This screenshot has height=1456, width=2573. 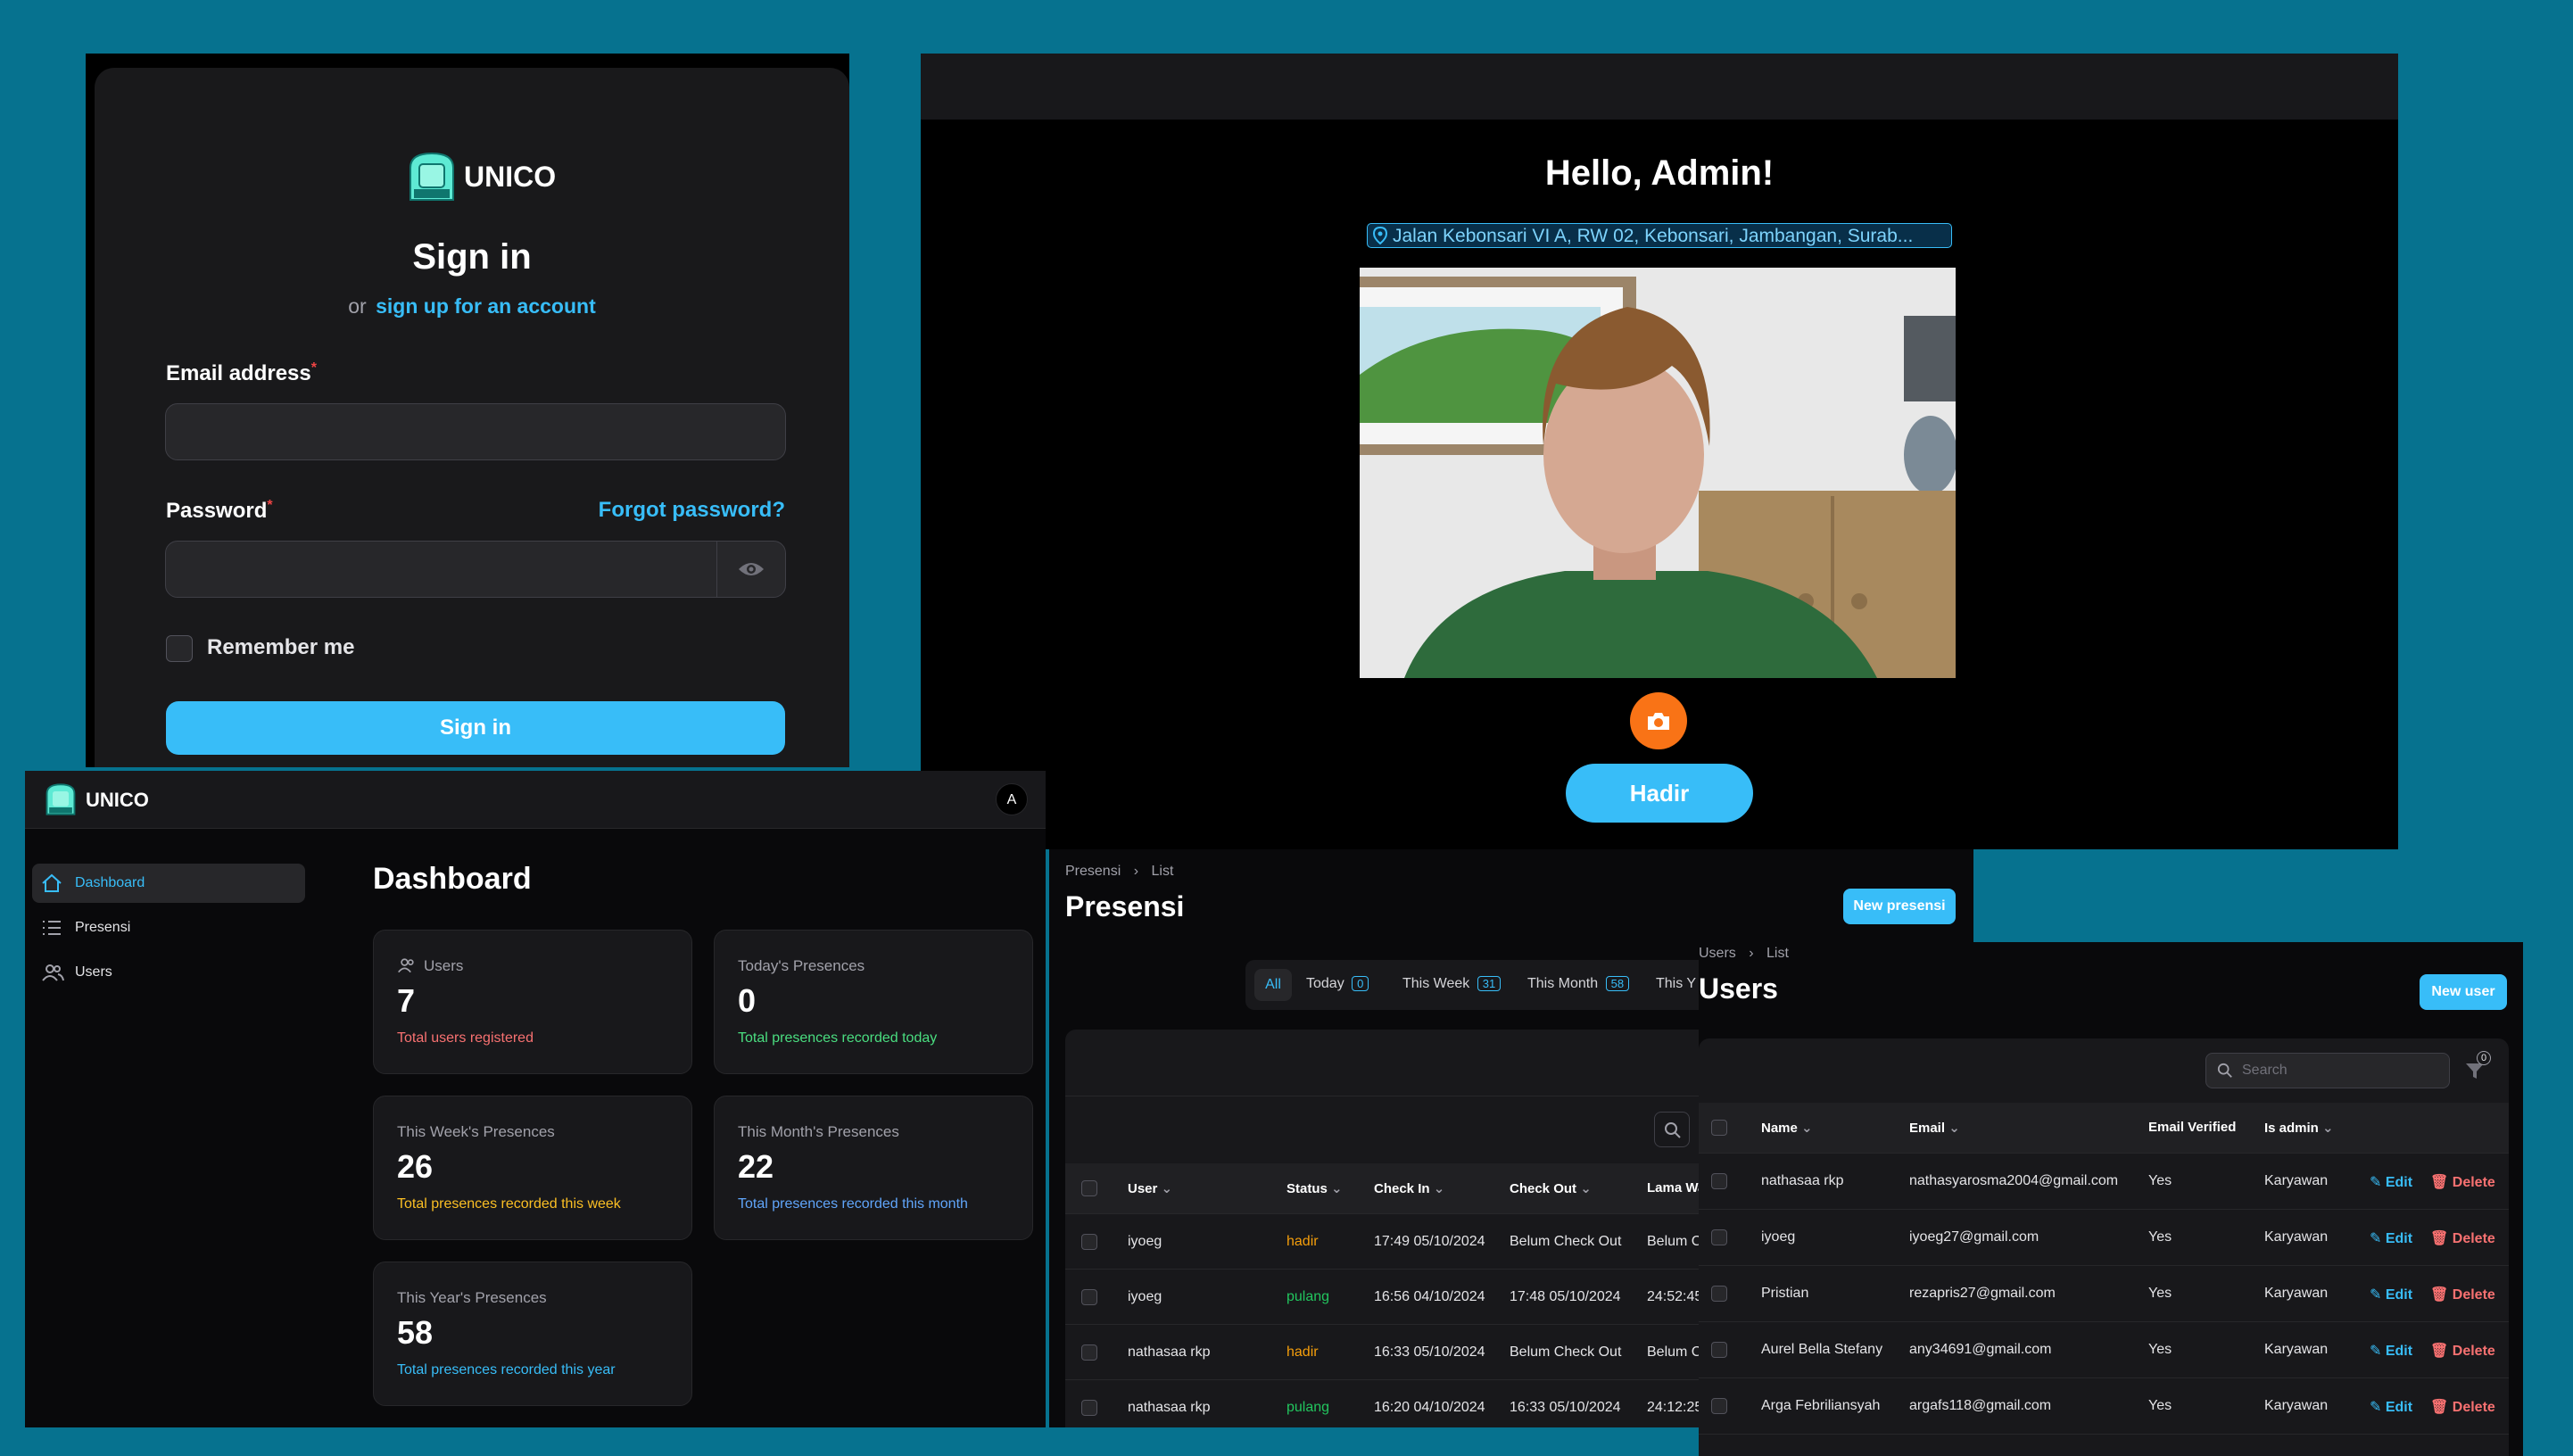 I want to click on column-label: Name, so click(x=1779, y=1128).